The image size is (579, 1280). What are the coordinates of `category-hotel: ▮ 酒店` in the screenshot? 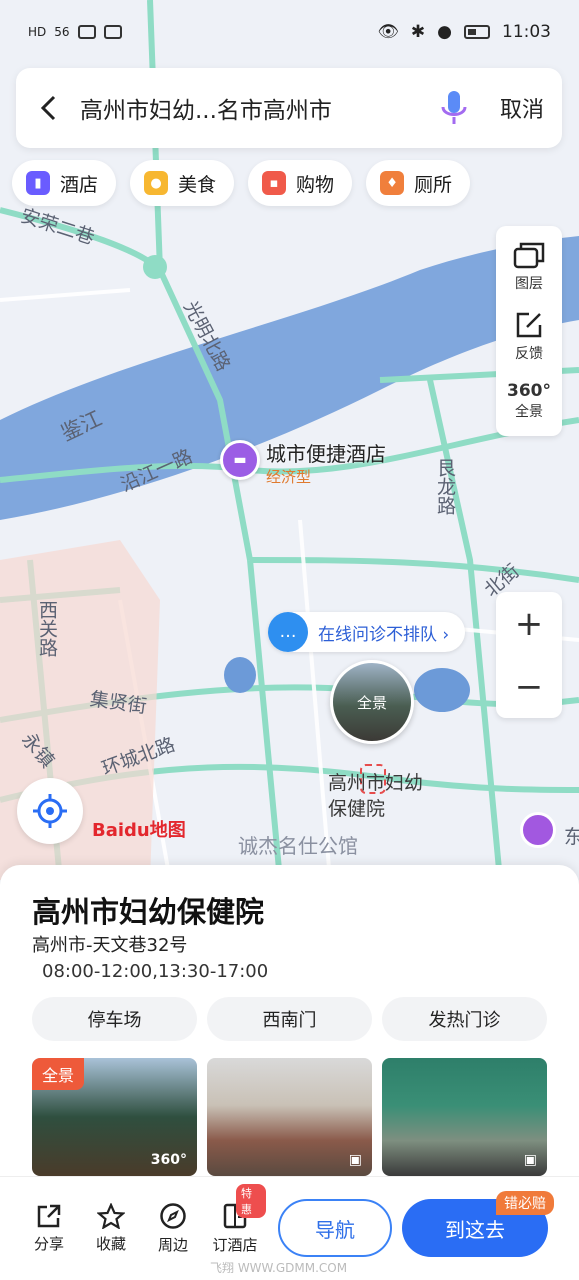 It's located at (64, 183).